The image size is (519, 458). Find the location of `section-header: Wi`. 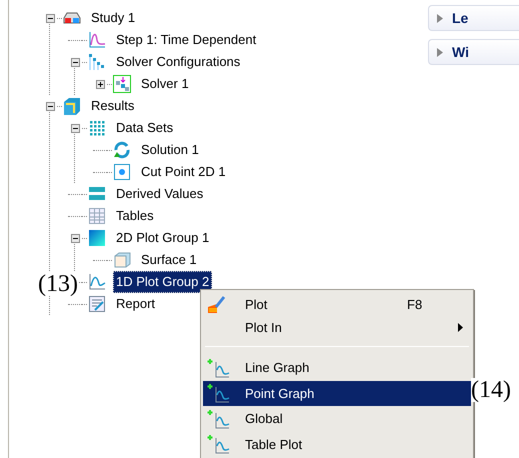

section-header: Wi is located at coordinates (473, 52).